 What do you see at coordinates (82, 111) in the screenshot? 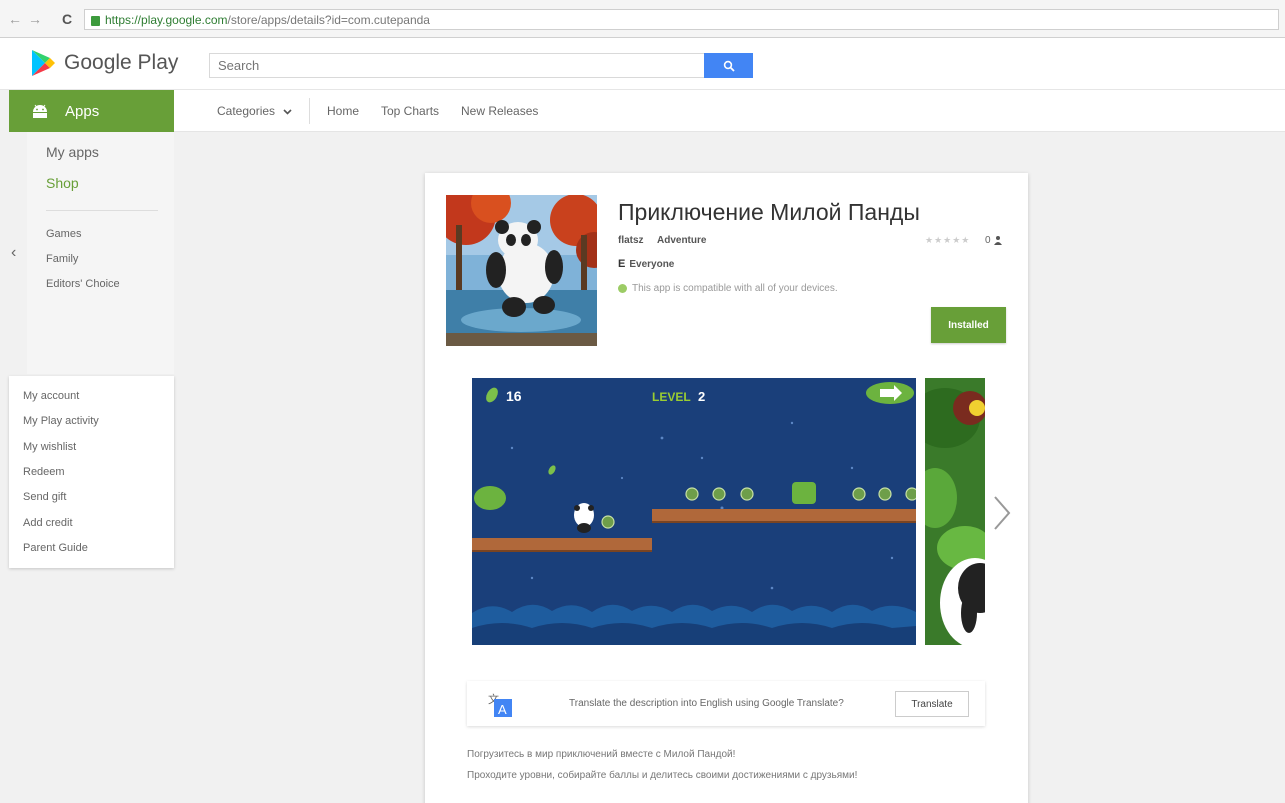
I see `apps-tab-label: Apps` at bounding box center [82, 111].